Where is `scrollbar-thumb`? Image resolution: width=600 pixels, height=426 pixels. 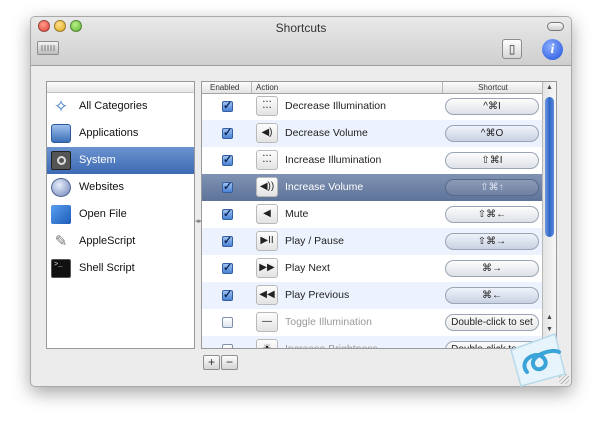 scrollbar-thumb is located at coordinates (549, 167).